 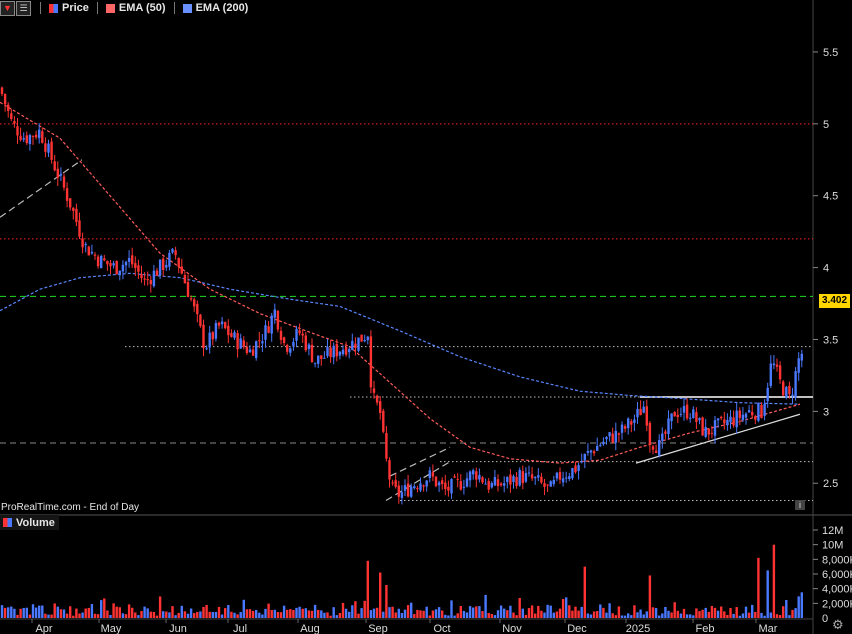 I want to click on ema200-swatch, so click(x=187, y=8).